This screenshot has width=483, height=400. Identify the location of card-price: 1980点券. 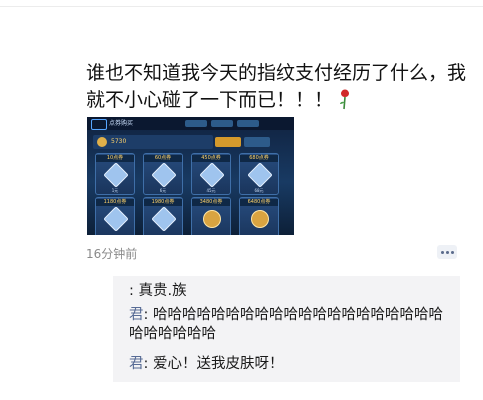
(163, 202).